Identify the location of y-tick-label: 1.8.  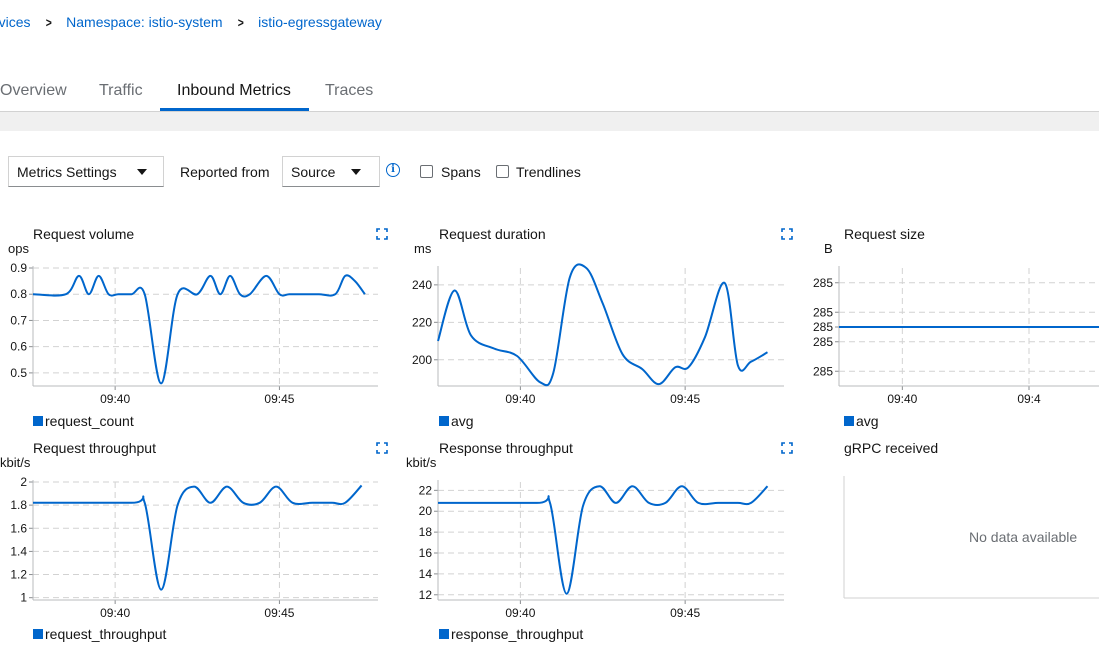
(18, 505).